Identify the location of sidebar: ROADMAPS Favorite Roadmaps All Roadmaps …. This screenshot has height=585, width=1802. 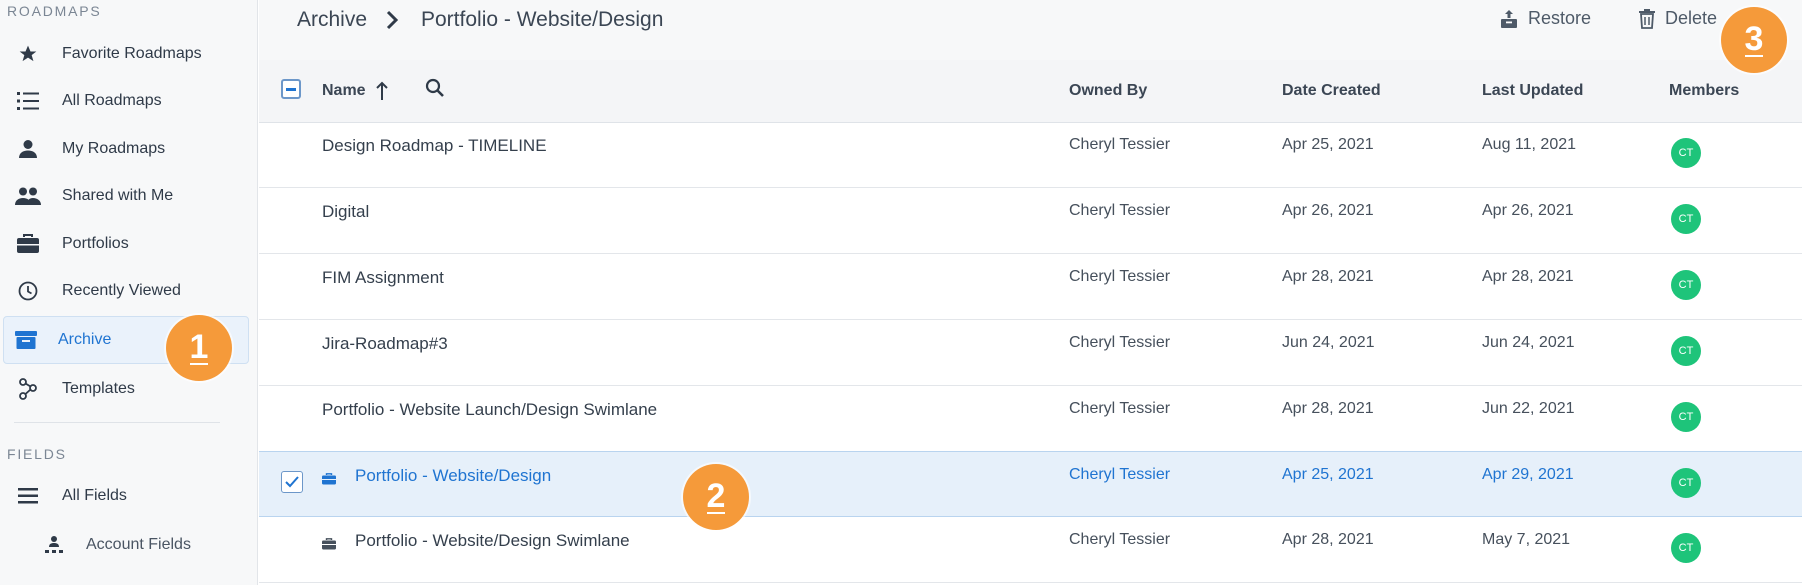
(129, 292).